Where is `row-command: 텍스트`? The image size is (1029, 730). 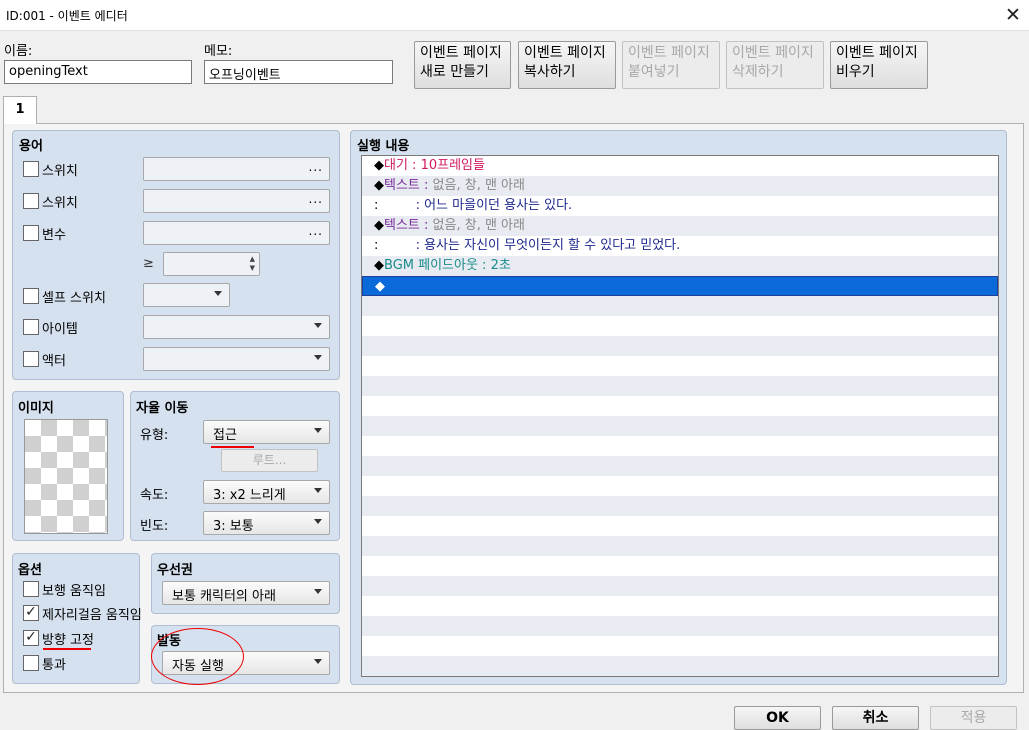
row-command: 텍스트 is located at coordinates (402, 185).